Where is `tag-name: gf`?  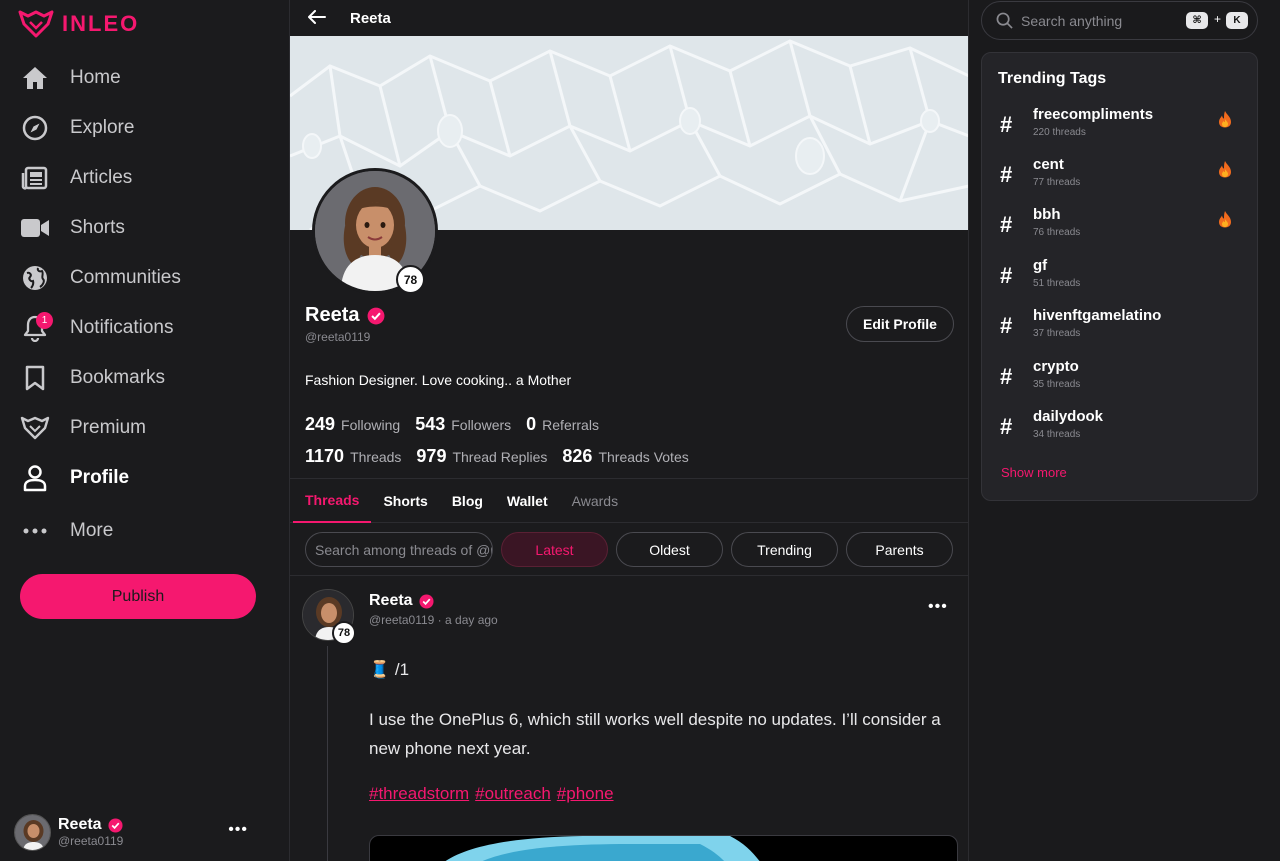 tag-name: gf is located at coordinates (1040, 265).